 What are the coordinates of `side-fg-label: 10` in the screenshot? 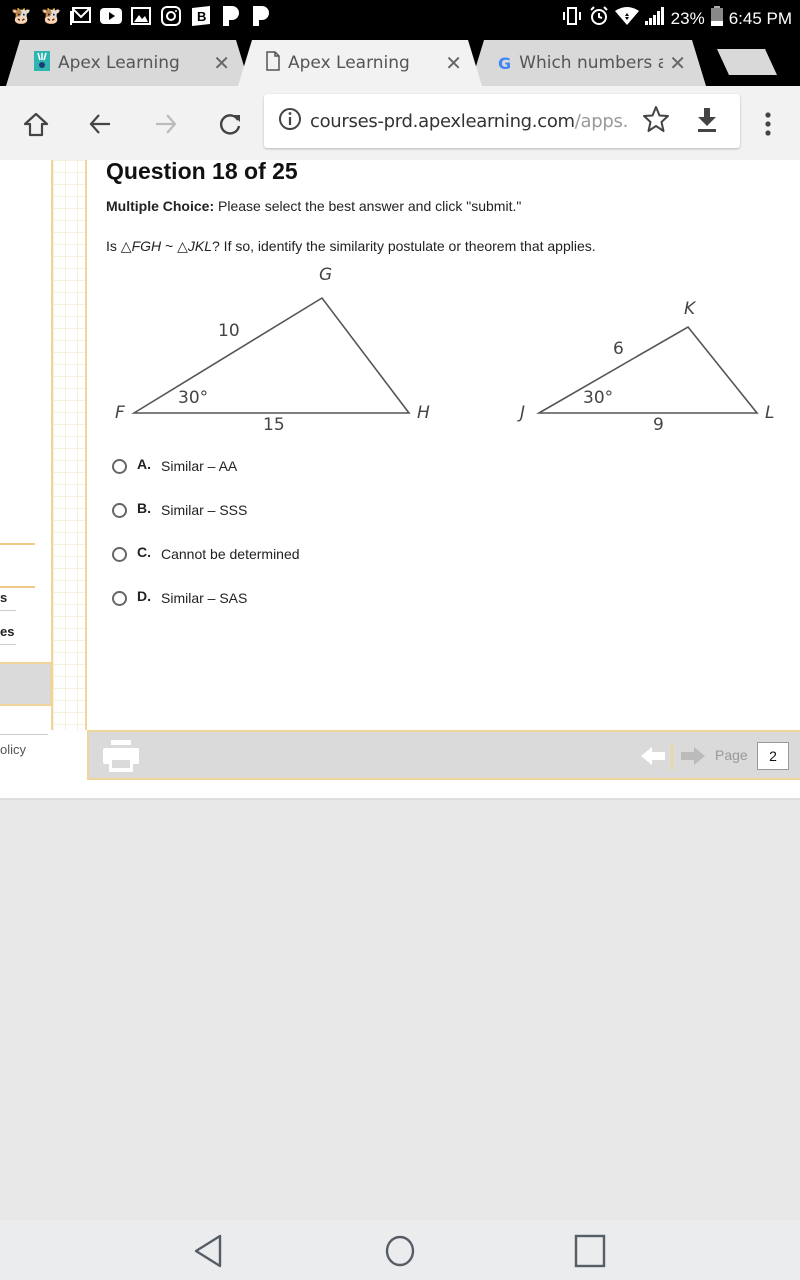 It's located at (229, 331).